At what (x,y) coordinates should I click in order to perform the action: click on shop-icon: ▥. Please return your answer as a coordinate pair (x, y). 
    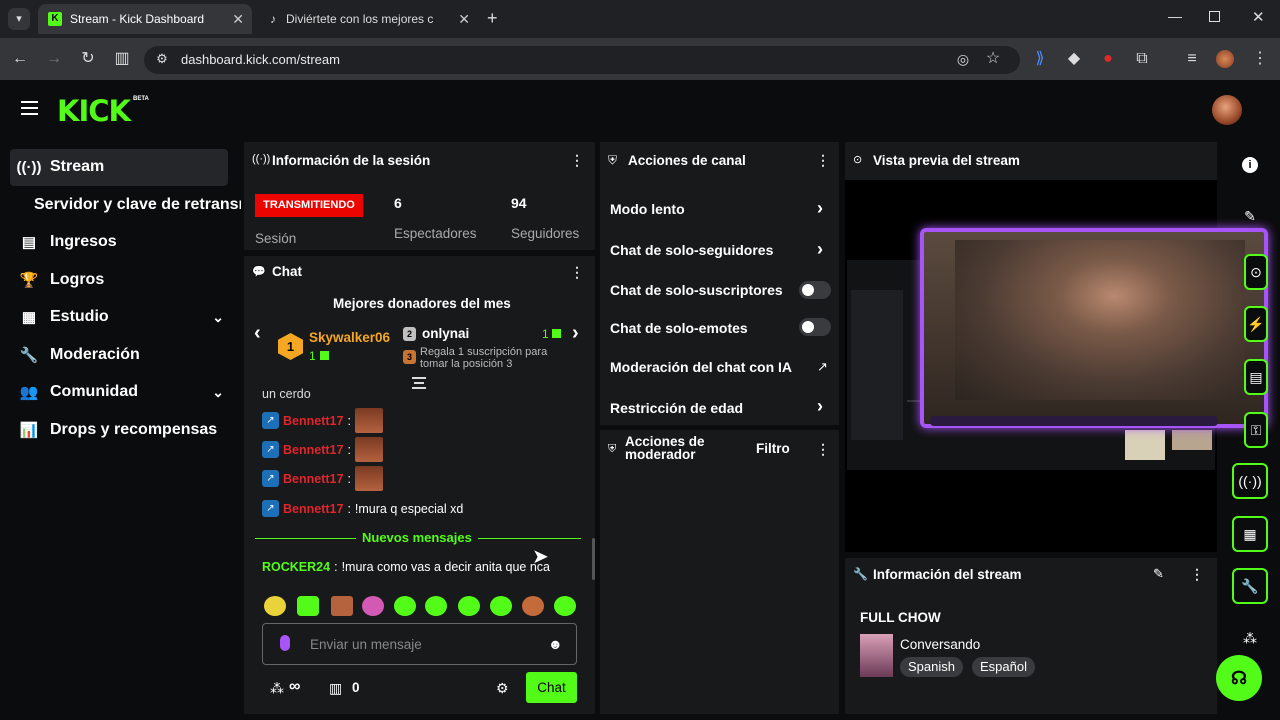
    Looking at the image, I should click on (335, 688).